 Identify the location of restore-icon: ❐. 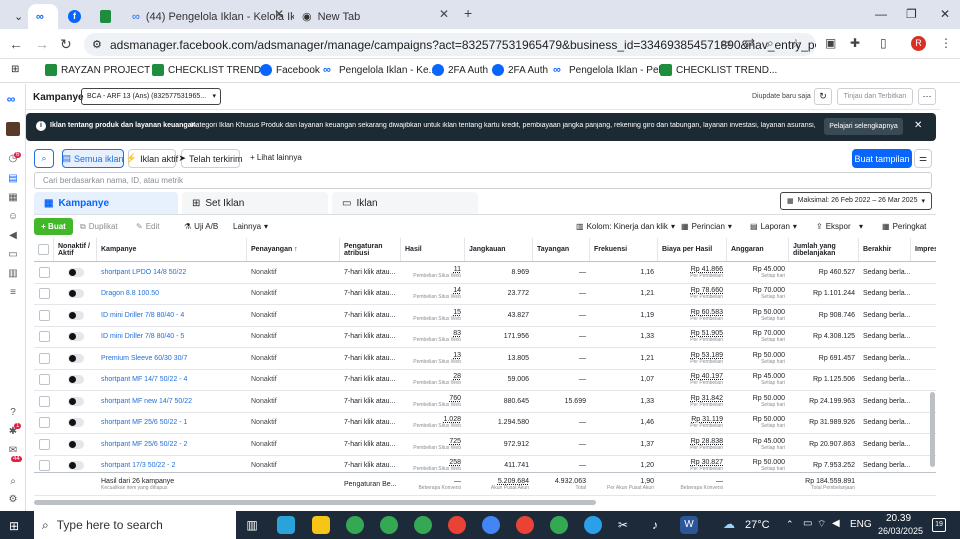
(911, 14).